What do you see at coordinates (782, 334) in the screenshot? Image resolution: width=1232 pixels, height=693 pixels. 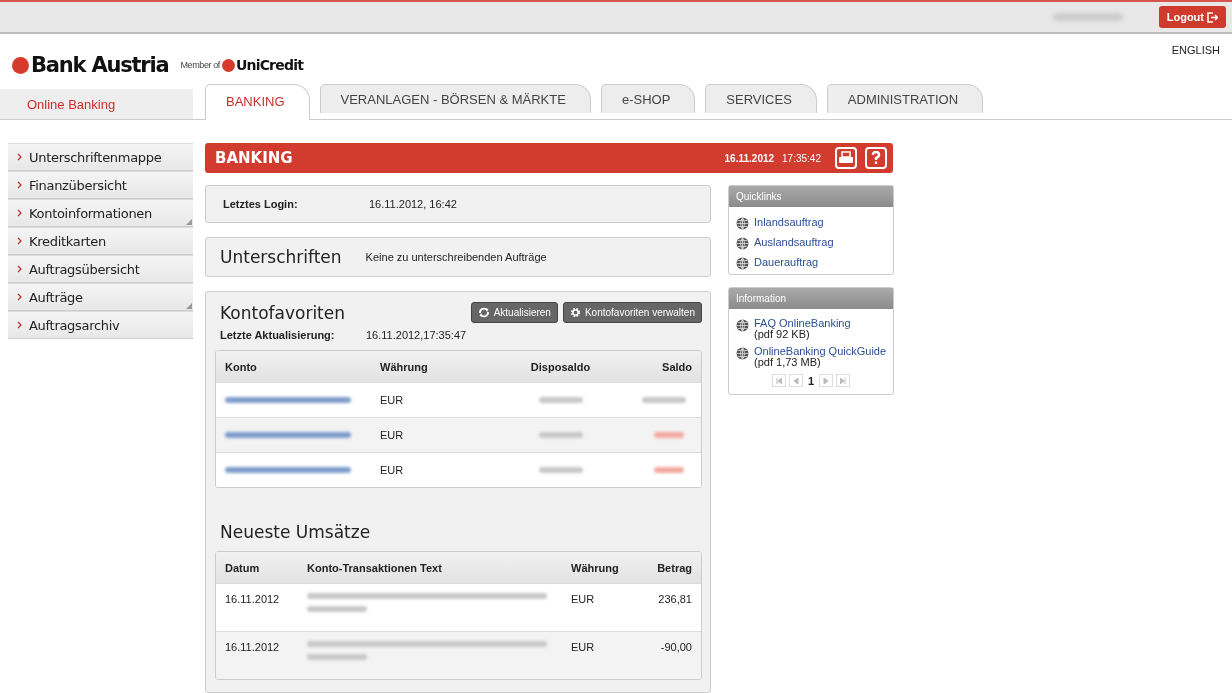 I see `file-size-text: (pdf 92 KB)` at bounding box center [782, 334].